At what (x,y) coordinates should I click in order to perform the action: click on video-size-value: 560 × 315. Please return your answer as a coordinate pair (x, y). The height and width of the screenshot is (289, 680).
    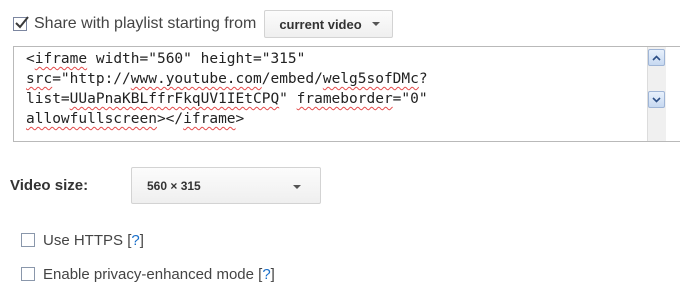
    Looking at the image, I should click on (174, 185).